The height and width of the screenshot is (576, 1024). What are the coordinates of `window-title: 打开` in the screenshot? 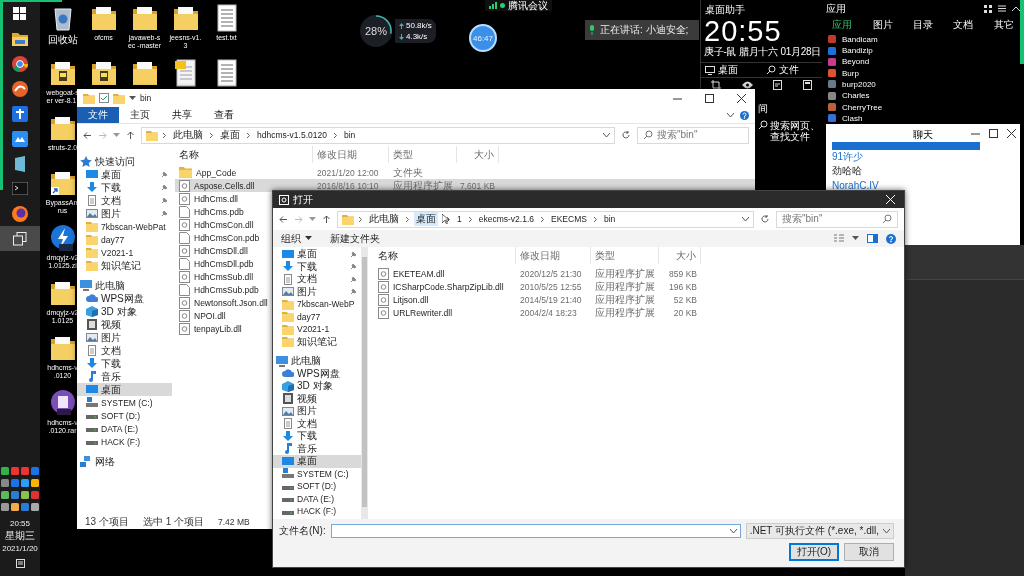 It's located at (303, 199).